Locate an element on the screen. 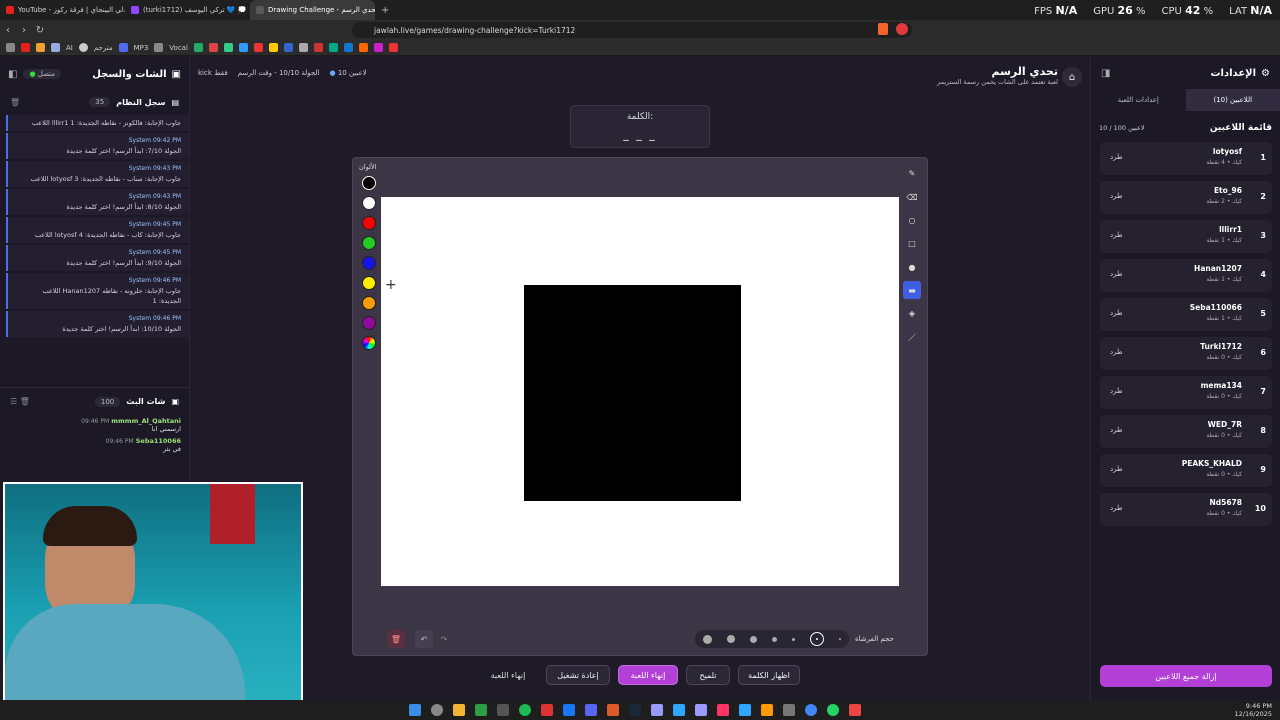 The width and height of the screenshot is (1280, 720). search-icon is located at coordinates (437, 710).